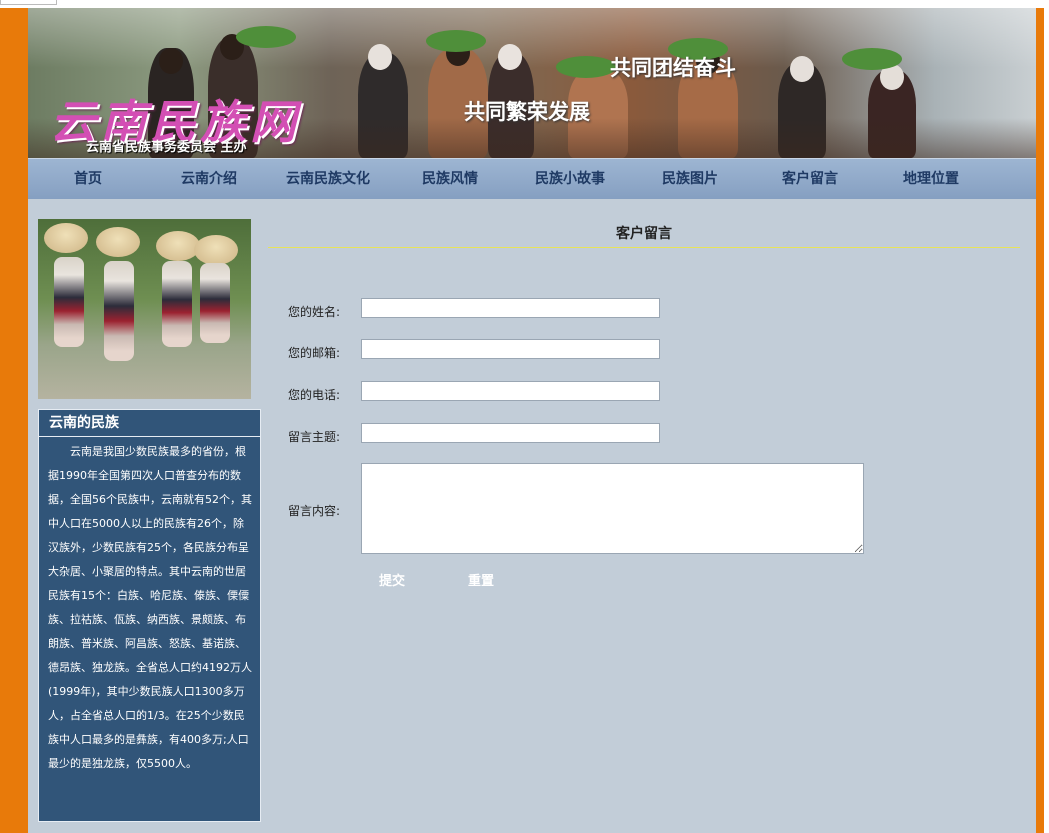 This screenshot has height=833, width=1049. I want to click on phone-input, so click(510, 391).